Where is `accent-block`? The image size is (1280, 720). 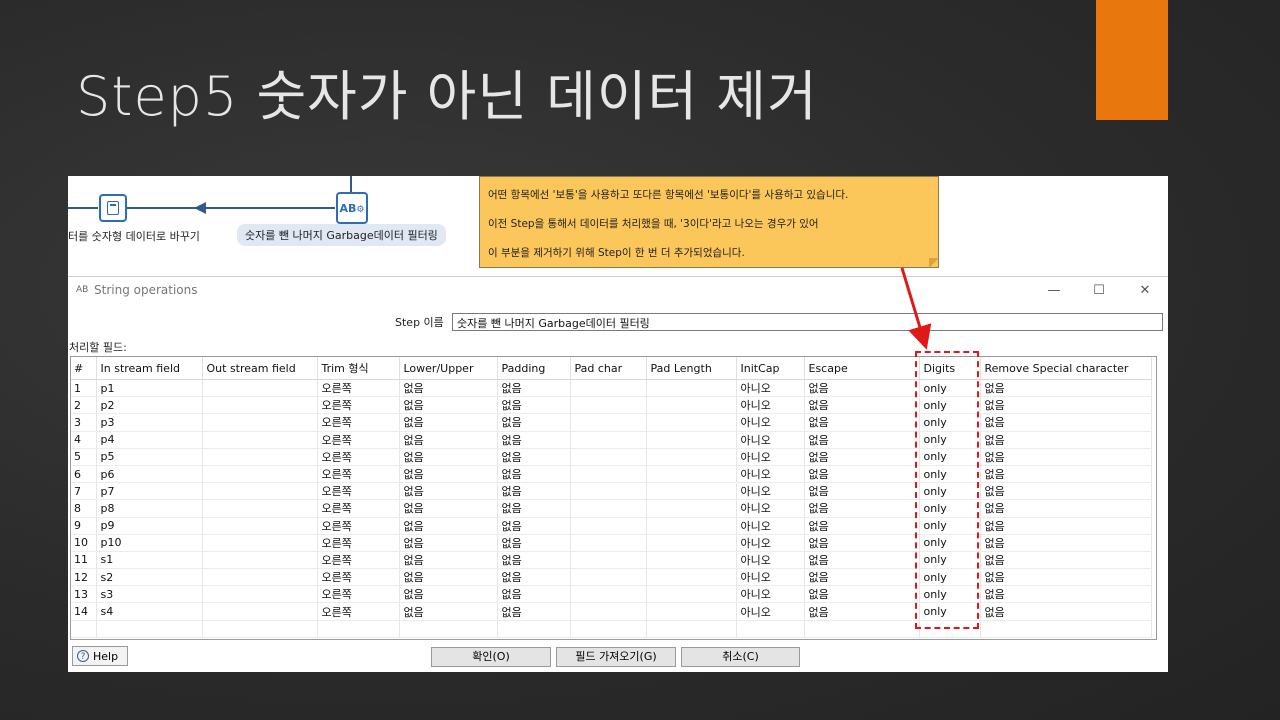 accent-block is located at coordinates (1132, 60).